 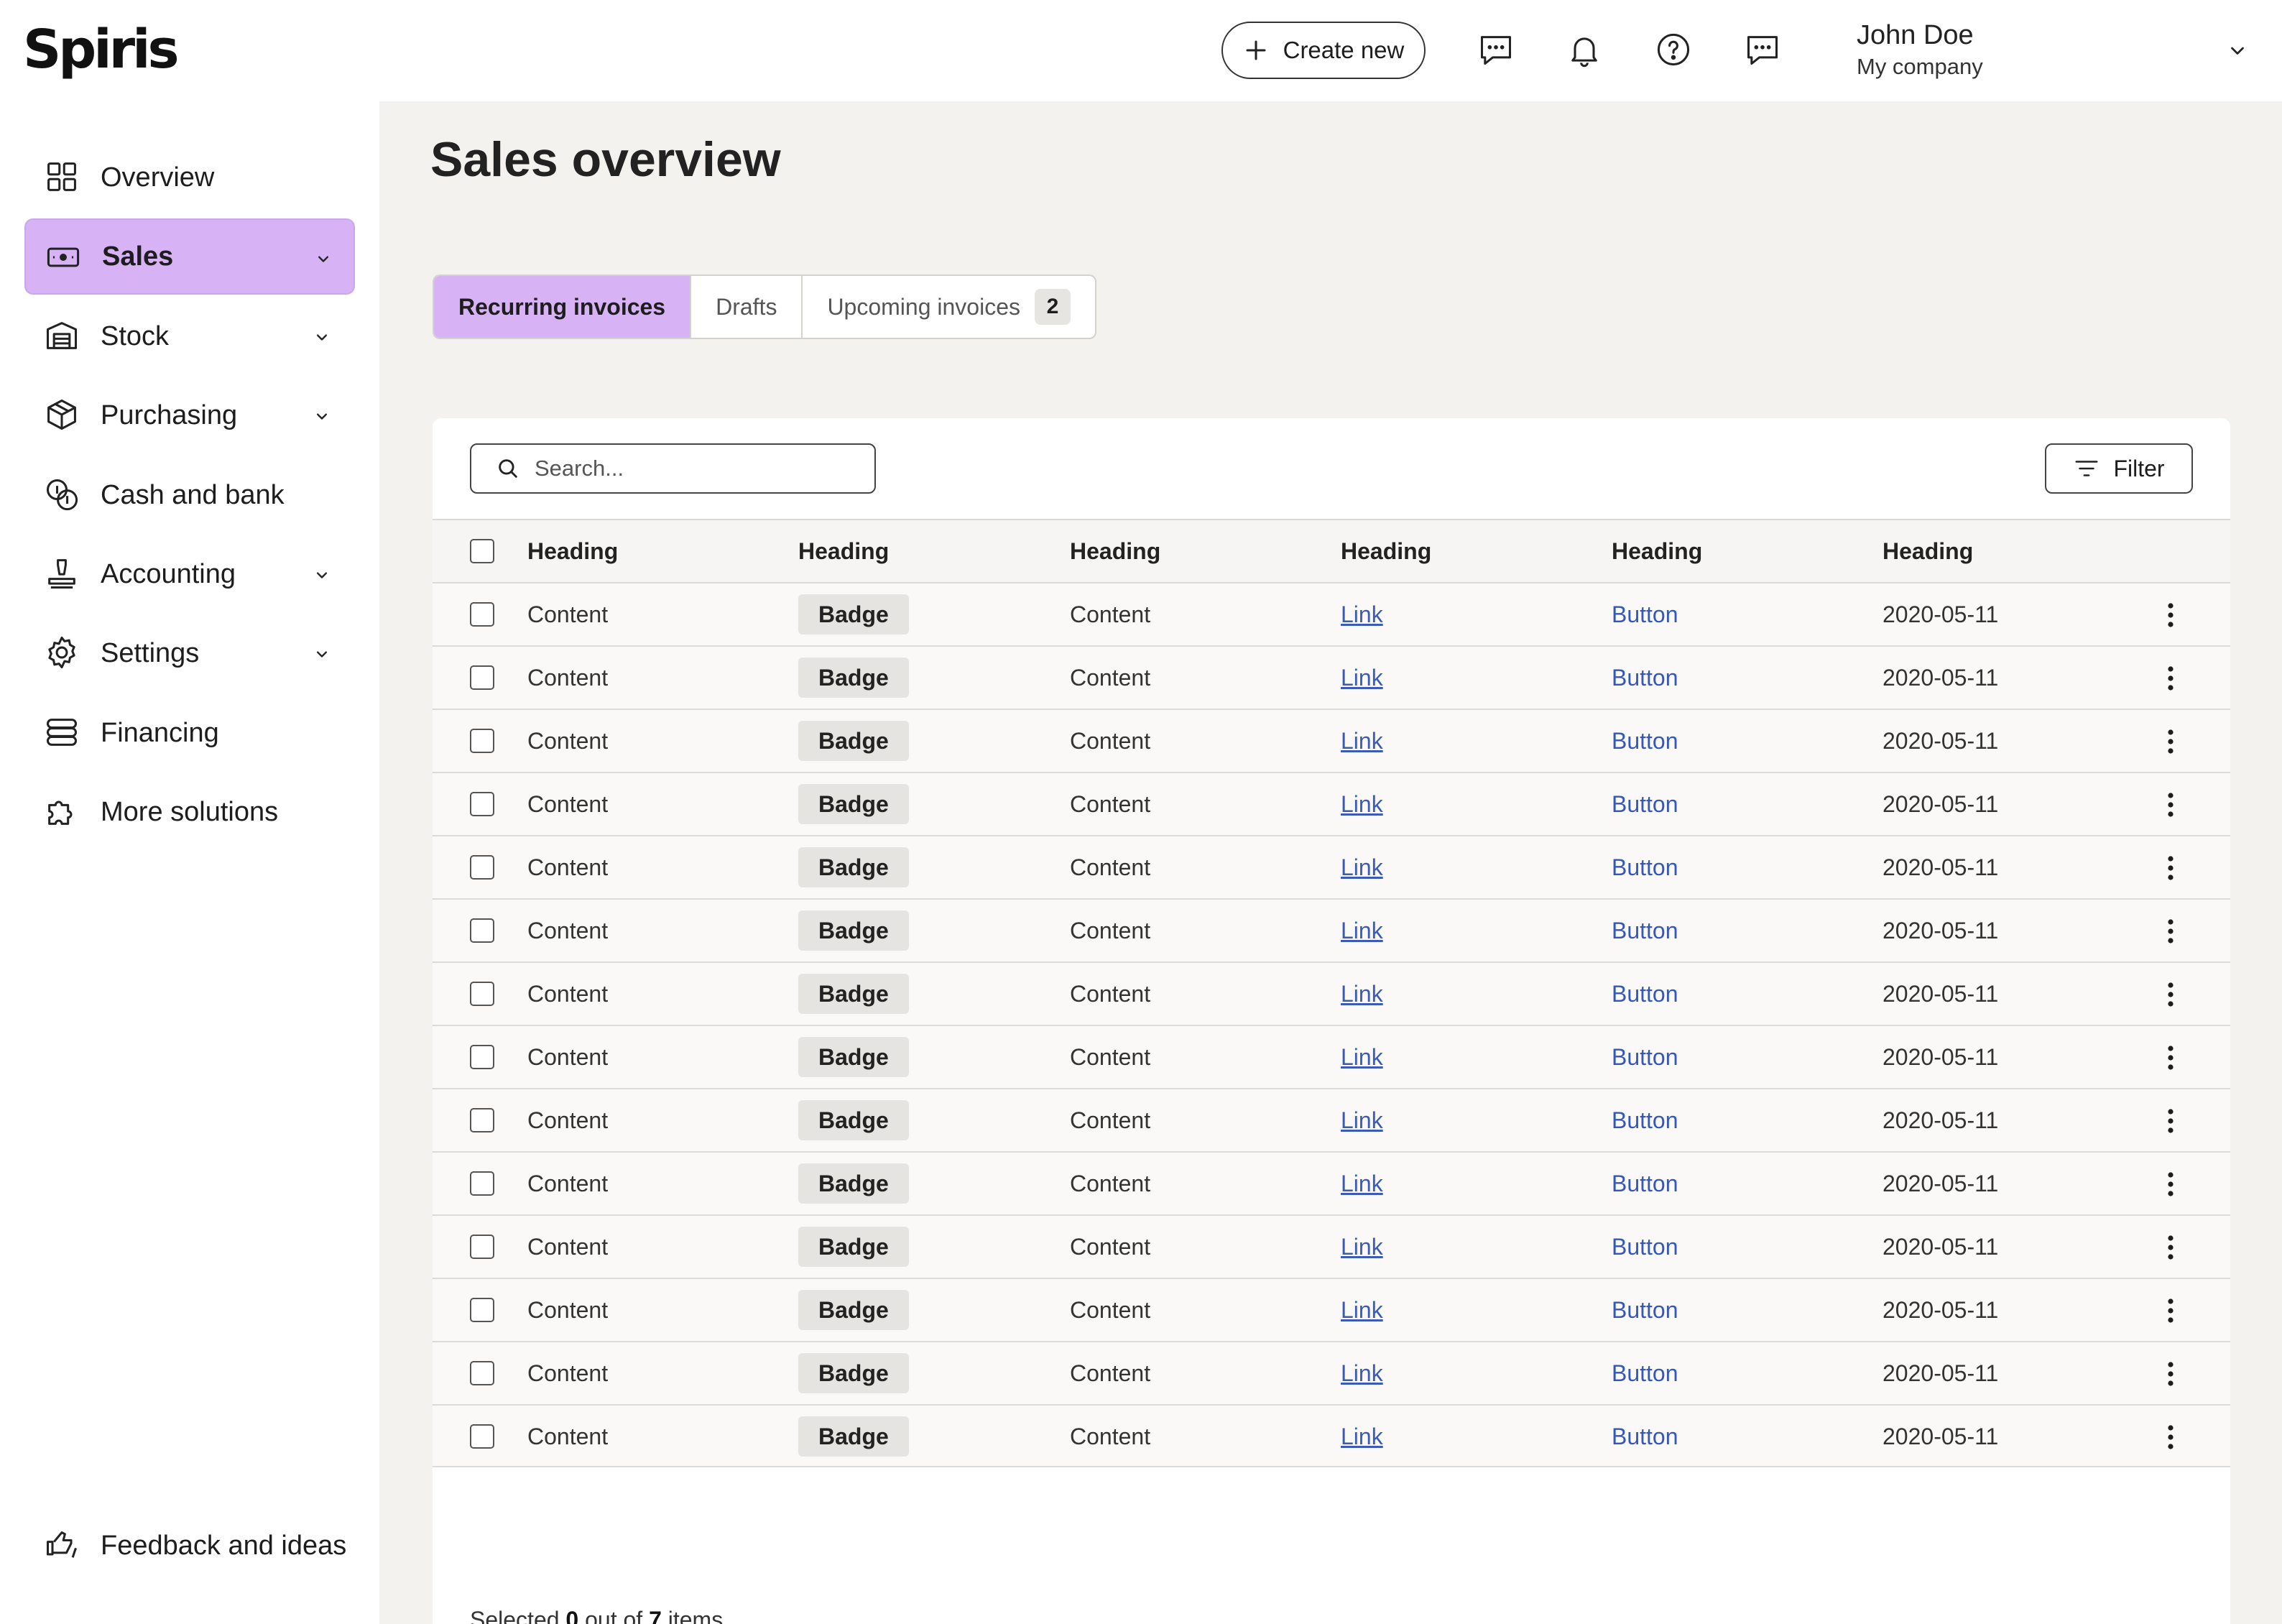 What do you see at coordinates (189, 574) in the screenshot?
I see `sidebar-item-accounting: Accounting` at bounding box center [189, 574].